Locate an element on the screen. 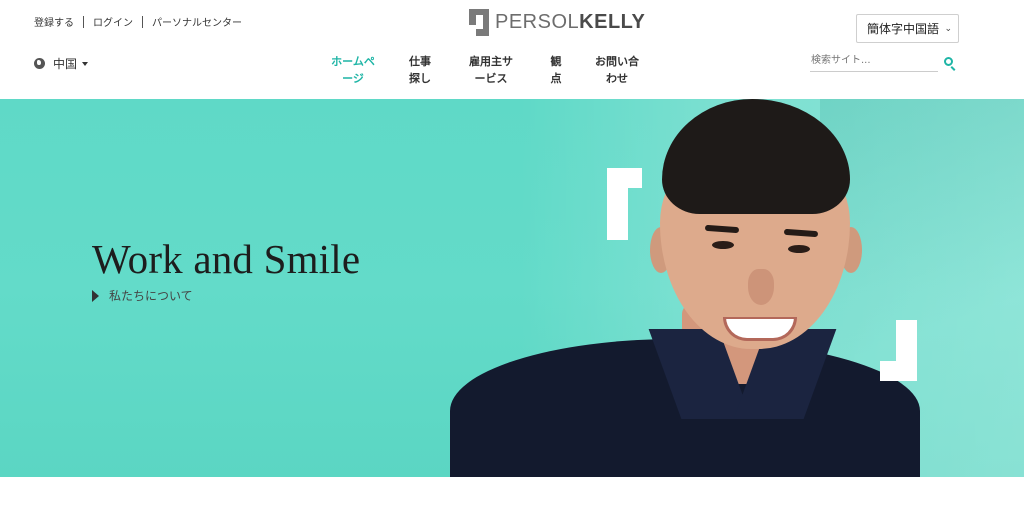 This screenshot has height=506, width=1024. login-link: ログイン is located at coordinates (113, 21).